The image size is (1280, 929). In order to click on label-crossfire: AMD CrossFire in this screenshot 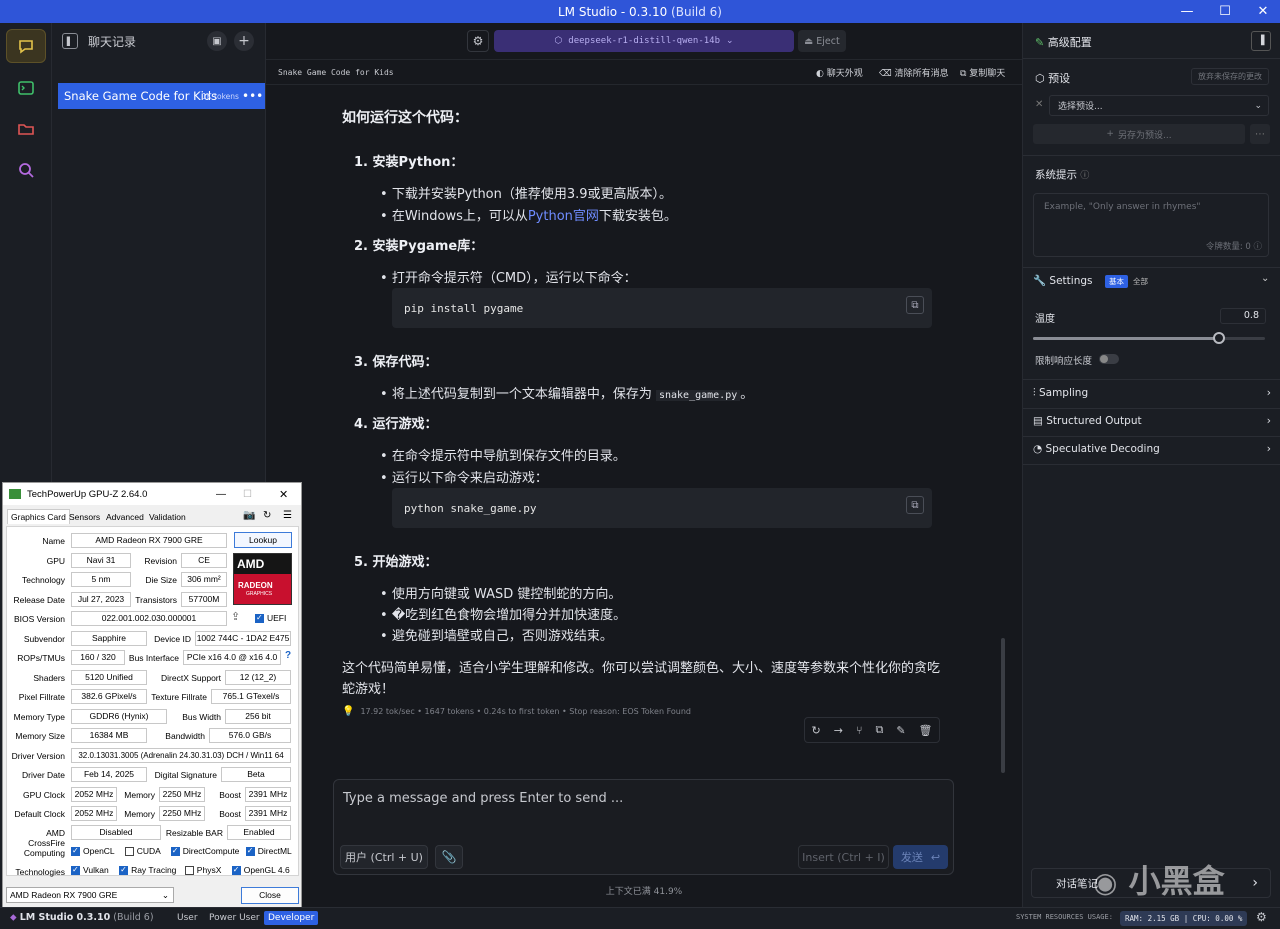, I will do `click(46, 838)`.